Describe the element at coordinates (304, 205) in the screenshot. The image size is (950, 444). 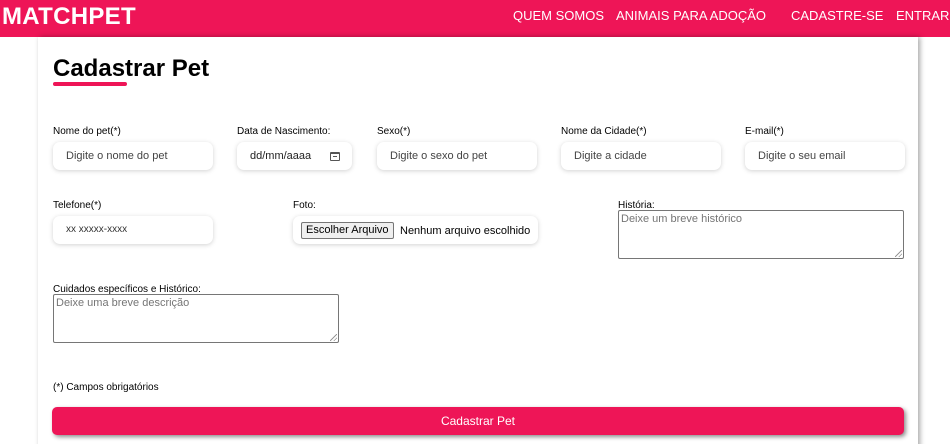
I see `label-foto: Foto:` at that location.